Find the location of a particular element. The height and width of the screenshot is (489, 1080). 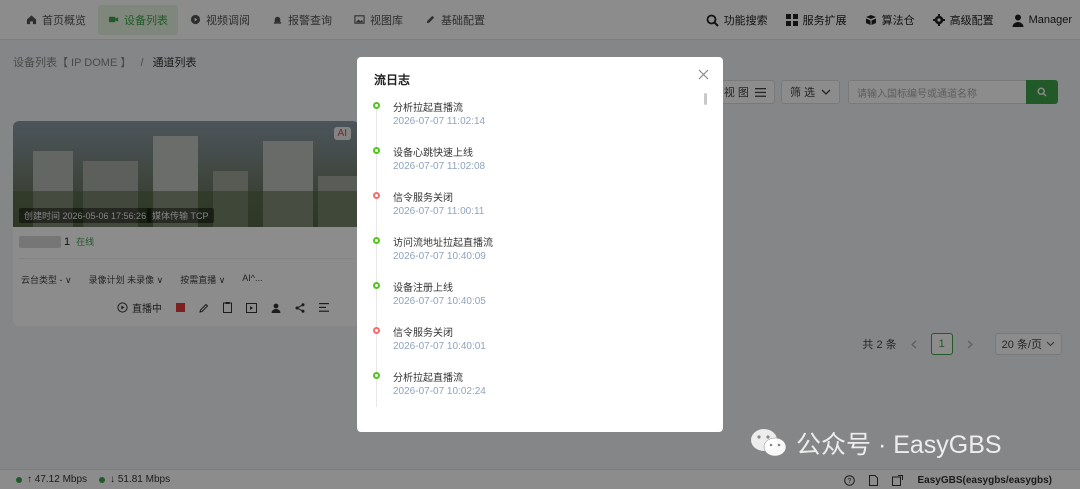

log-label: 设备注册上线 is located at coordinates (423, 288).